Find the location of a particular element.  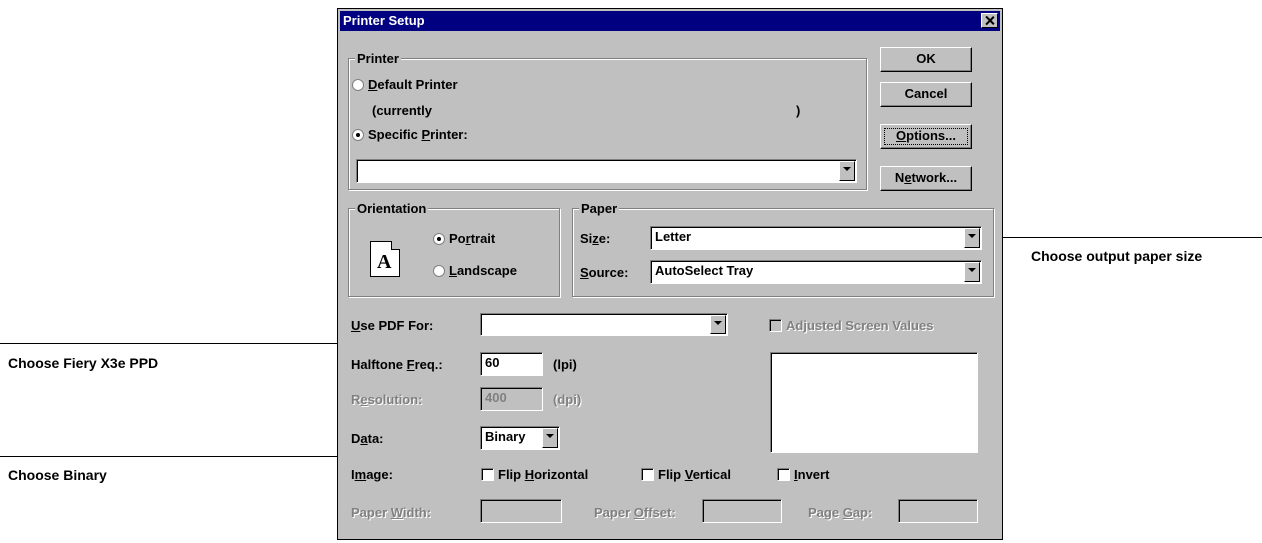

callout-binary: Choose Binary is located at coordinates (57, 475).